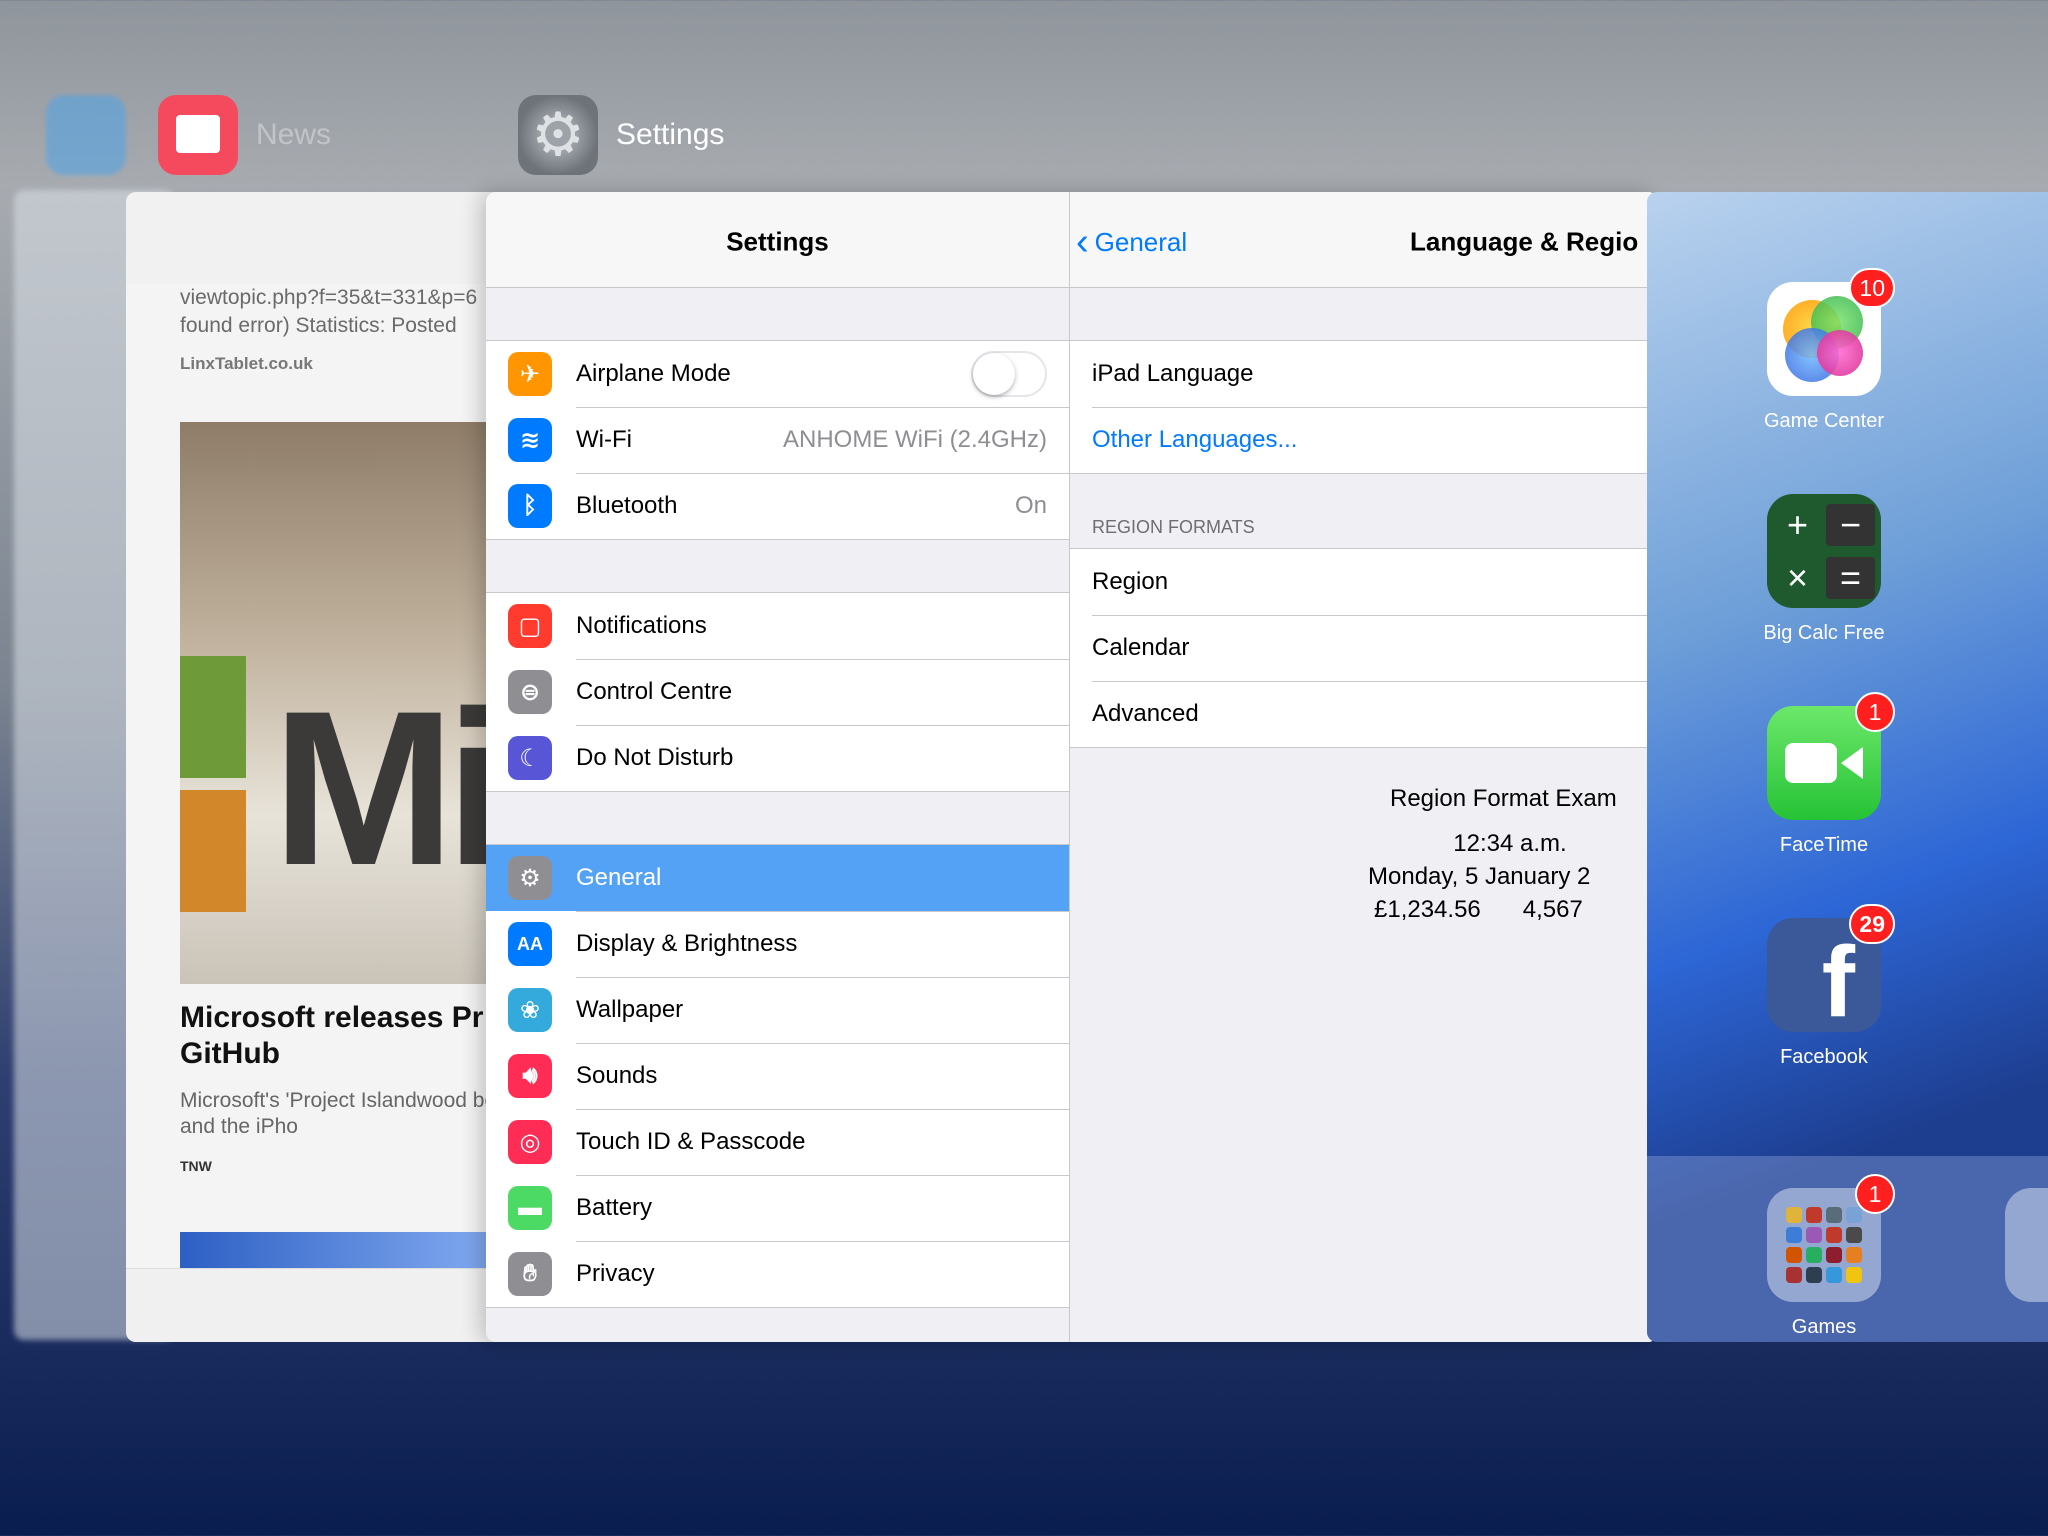 The width and height of the screenshot is (2048, 1536). What do you see at coordinates (614, 1207) in the screenshot?
I see `settings-row-label: Battery` at bounding box center [614, 1207].